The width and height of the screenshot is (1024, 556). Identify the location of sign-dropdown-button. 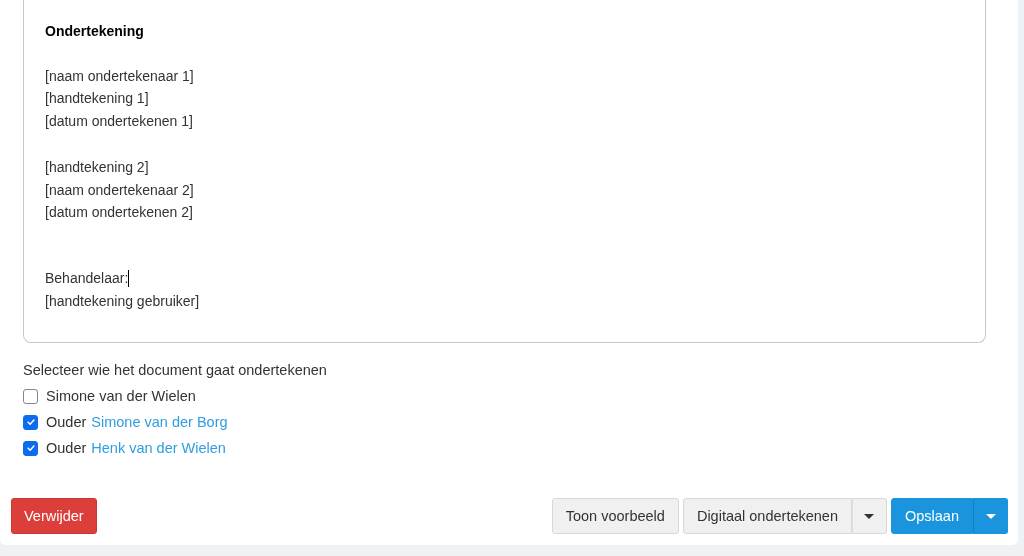
(869, 516).